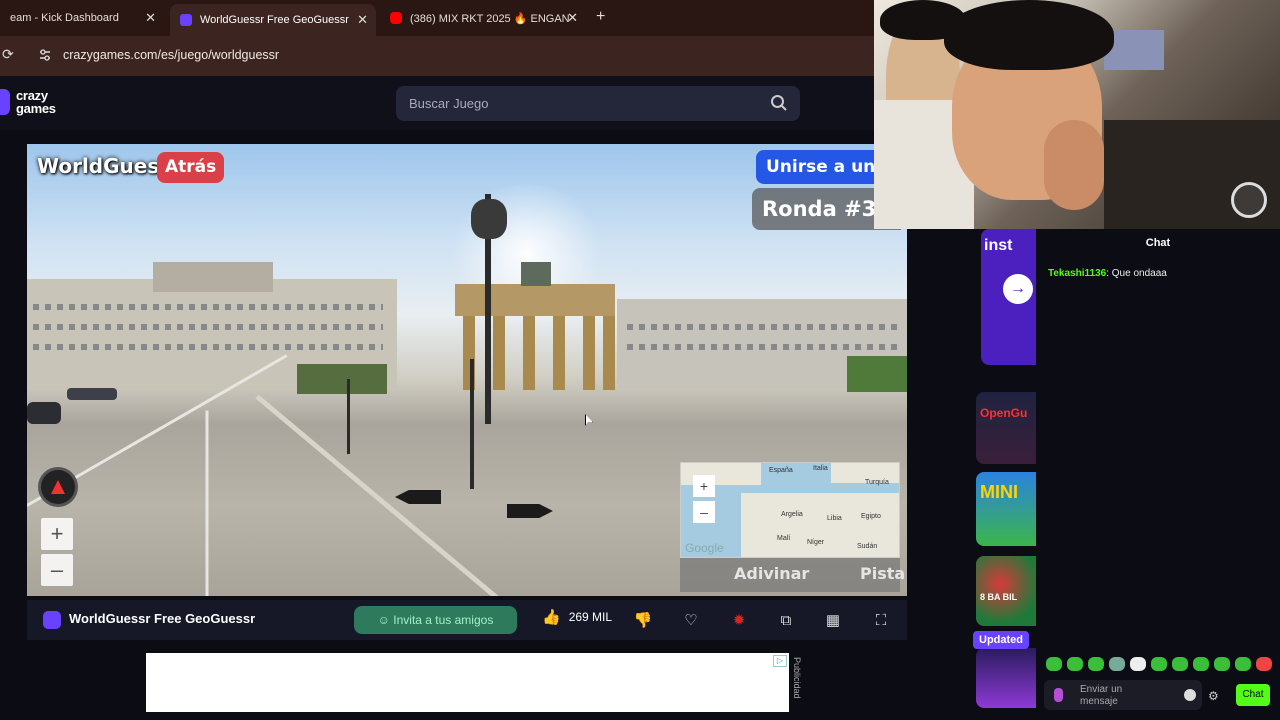 This screenshot has height=720, width=1280. I want to click on logo-text-line2: games, so click(36, 108).